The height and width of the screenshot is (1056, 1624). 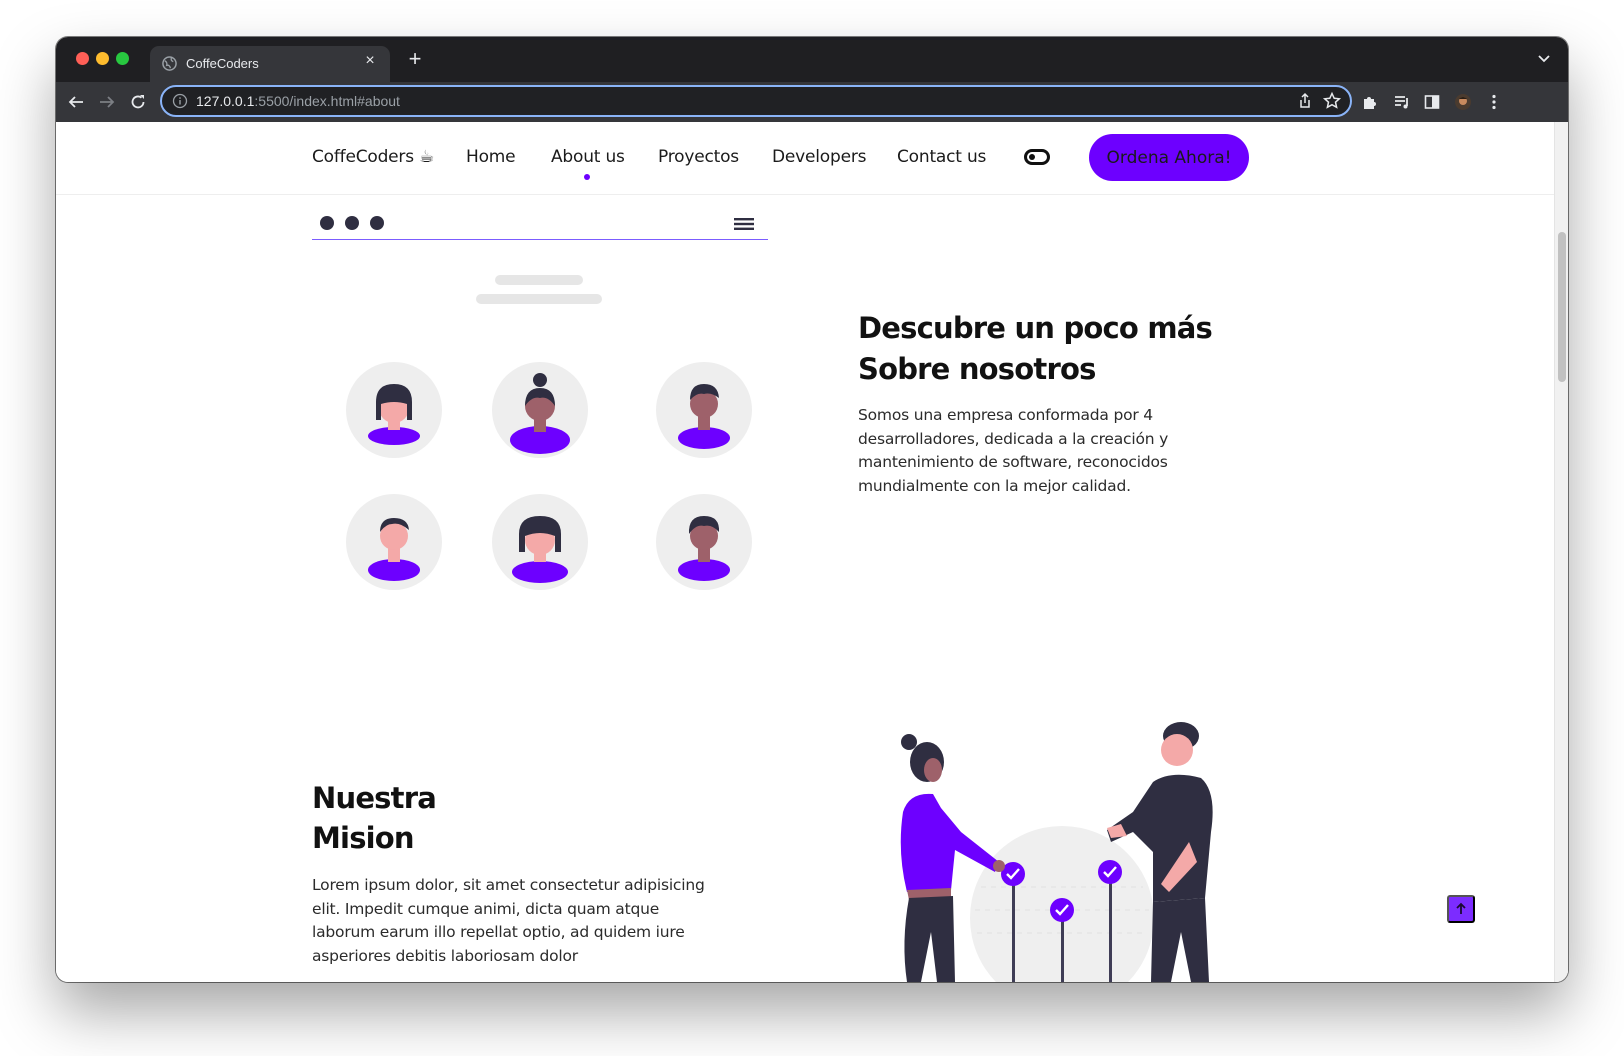 I want to click on more-vertical-icon, so click(x=1494, y=102).